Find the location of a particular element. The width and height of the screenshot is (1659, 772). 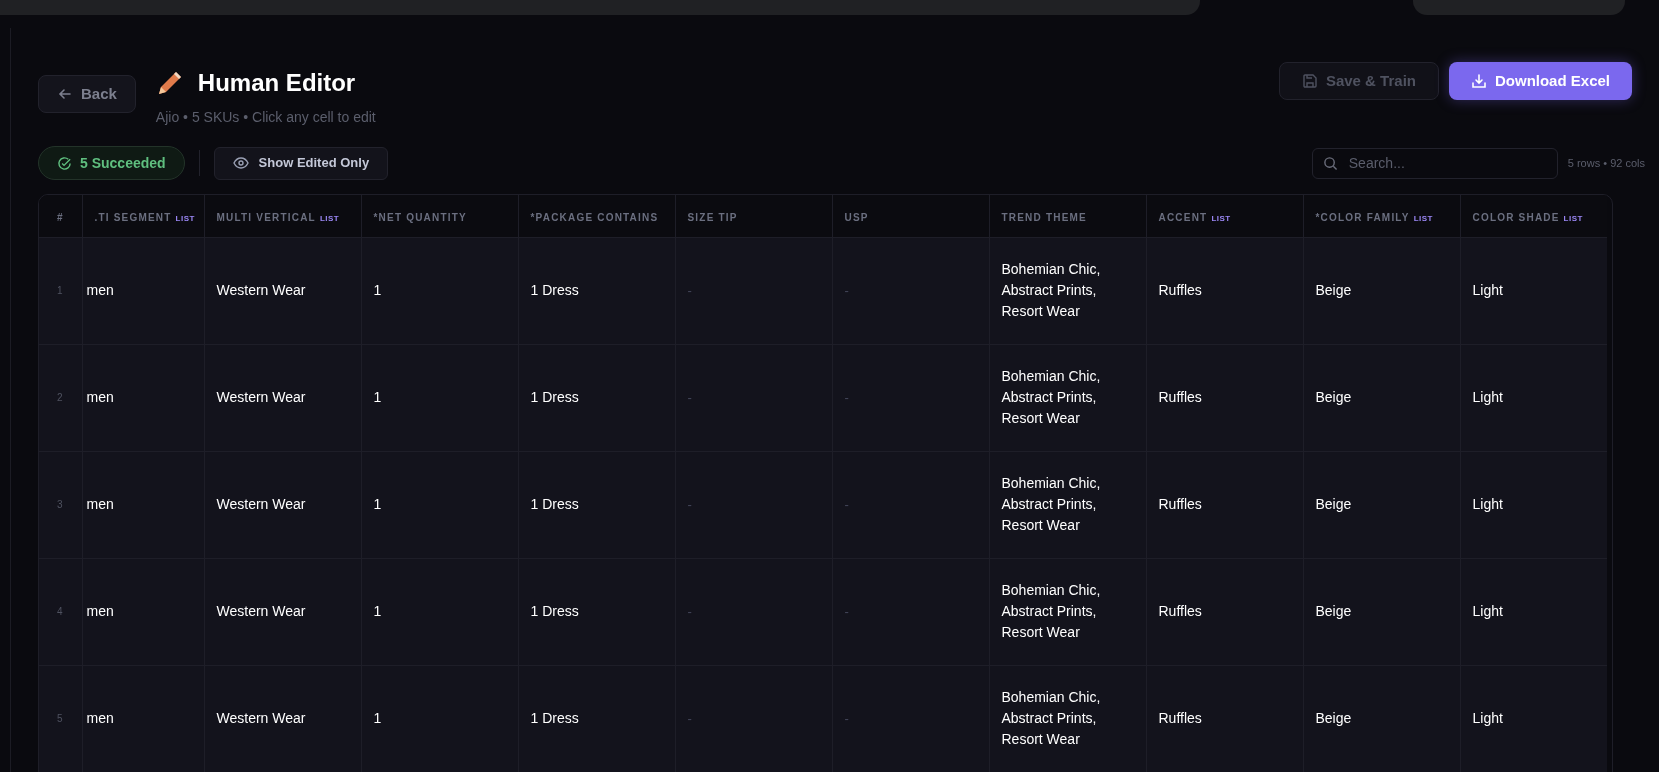

column-header: *NET QUANTITY is located at coordinates (420, 217).